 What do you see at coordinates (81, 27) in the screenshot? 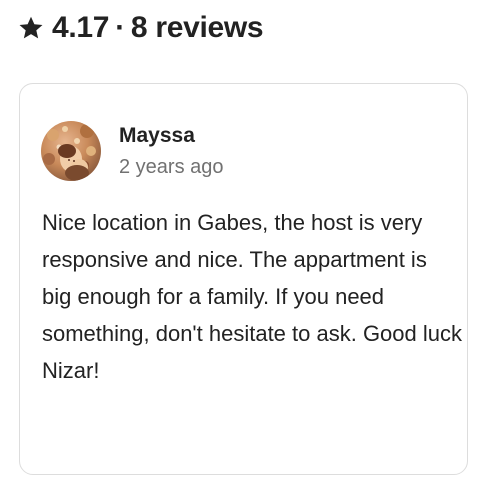
I see `rating-value: 4.17` at bounding box center [81, 27].